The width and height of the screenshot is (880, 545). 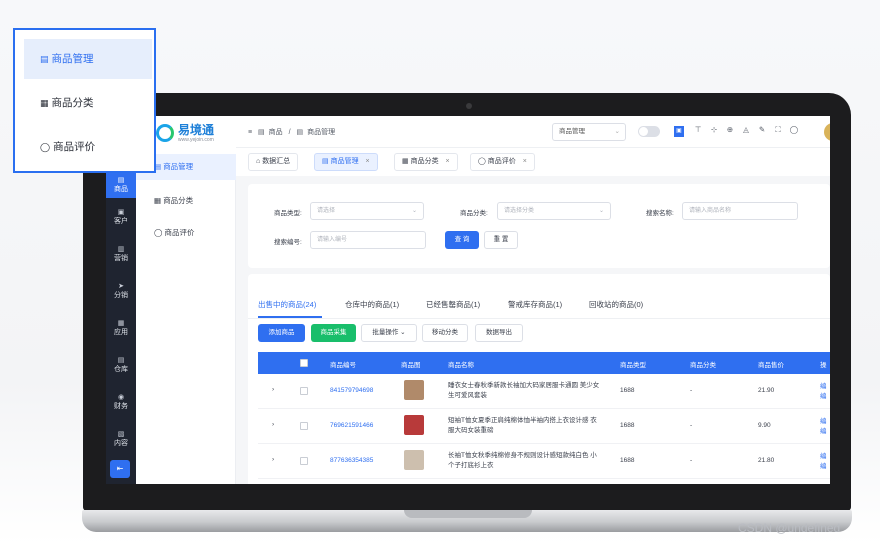 What do you see at coordinates (524, 390) in the screenshot?
I see `goods-name: 睡衣女士春秋季新款长袖加大码家居服卡通圆 美少女生可爱风套装` at bounding box center [524, 390].